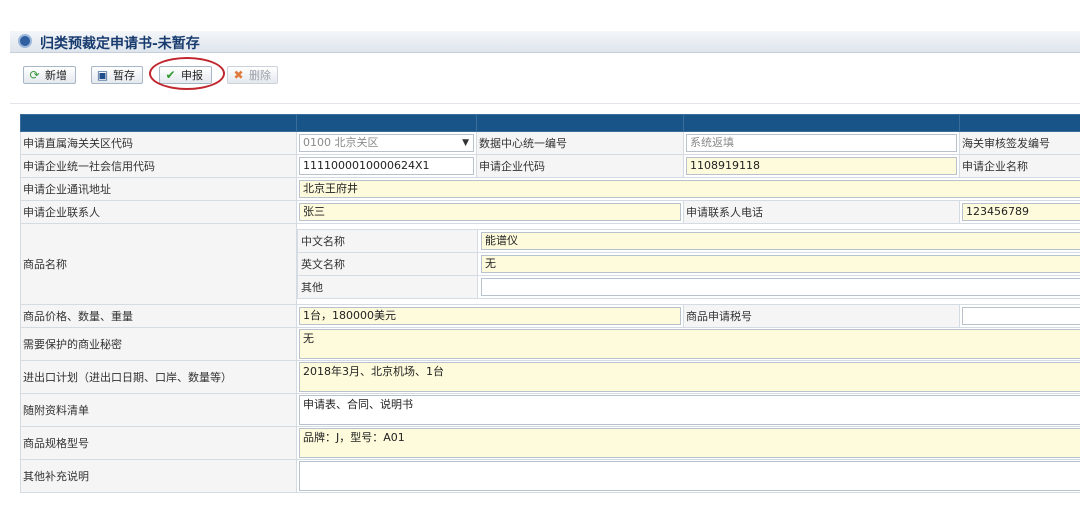 The image size is (1080, 514). I want to click on credit-code-field: 1111000010000624X1, so click(386, 166).